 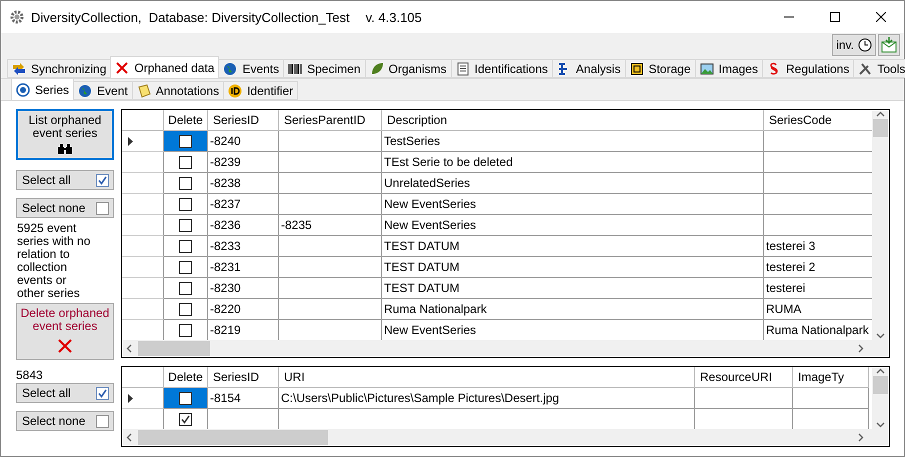 I want to click on maximize-icon, so click(x=835, y=17).